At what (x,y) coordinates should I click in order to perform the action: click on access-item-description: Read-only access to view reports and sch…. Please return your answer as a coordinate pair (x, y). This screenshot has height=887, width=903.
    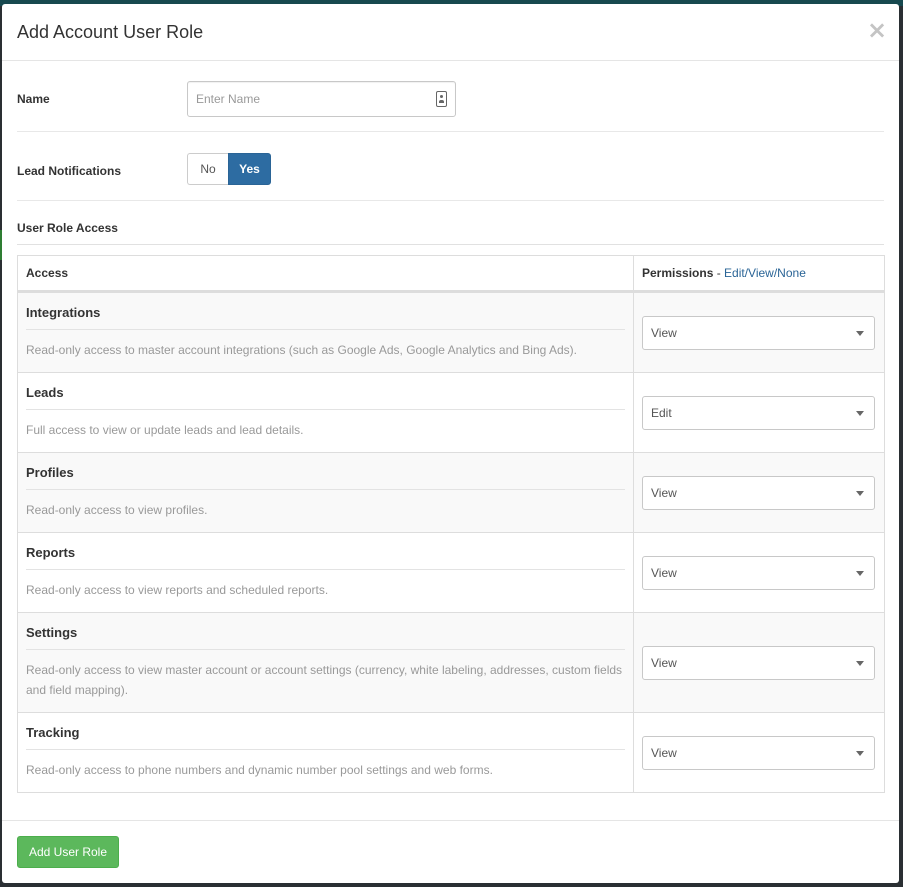
    Looking at the image, I should click on (177, 590).